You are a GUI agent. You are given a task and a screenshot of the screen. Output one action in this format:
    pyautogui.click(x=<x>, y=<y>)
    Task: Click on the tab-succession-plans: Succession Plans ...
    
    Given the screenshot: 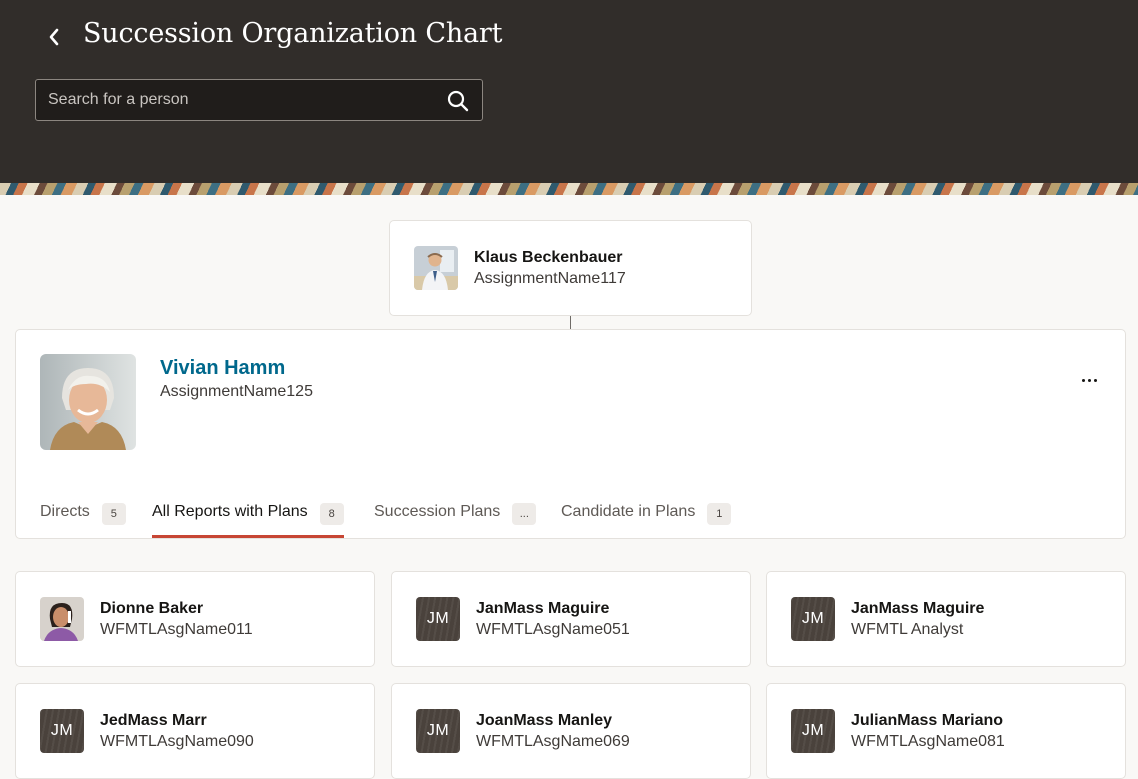 What is the action you would take?
    pyautogui.click(x=455, y=513)
    